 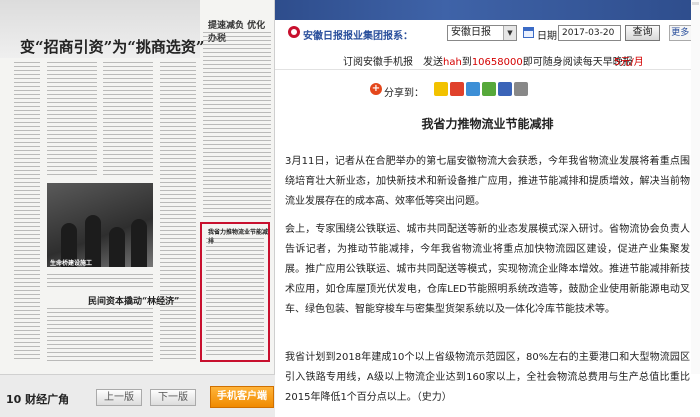 I want to click on more-label: 更多, so click(x=680, y=33).